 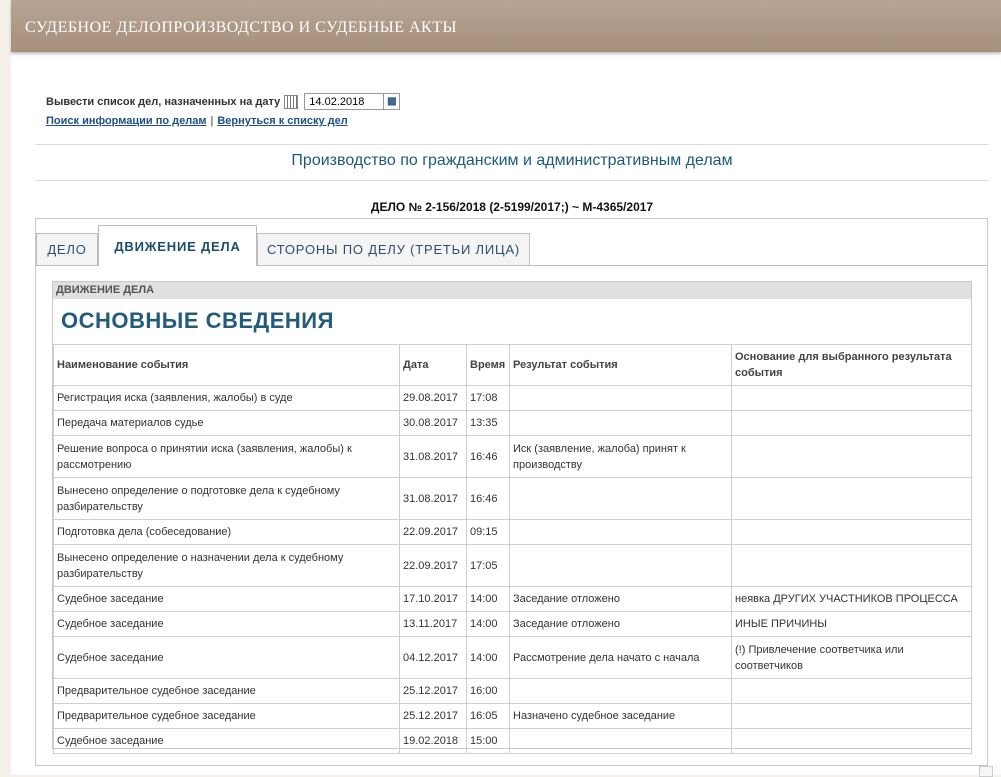 What do you see at coordinates (67, 249) in the screenshot?
I see `tab-case: ДЕЛО` at bounding box center [67, 249].